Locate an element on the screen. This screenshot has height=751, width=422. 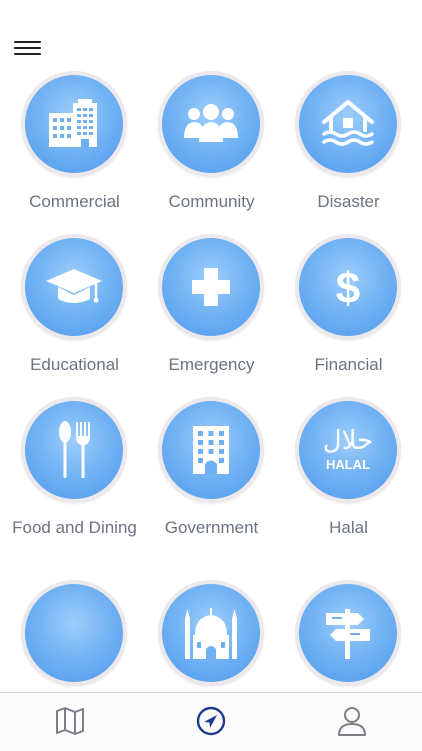
flooded-house-icon is located at coordinates (348, 124).